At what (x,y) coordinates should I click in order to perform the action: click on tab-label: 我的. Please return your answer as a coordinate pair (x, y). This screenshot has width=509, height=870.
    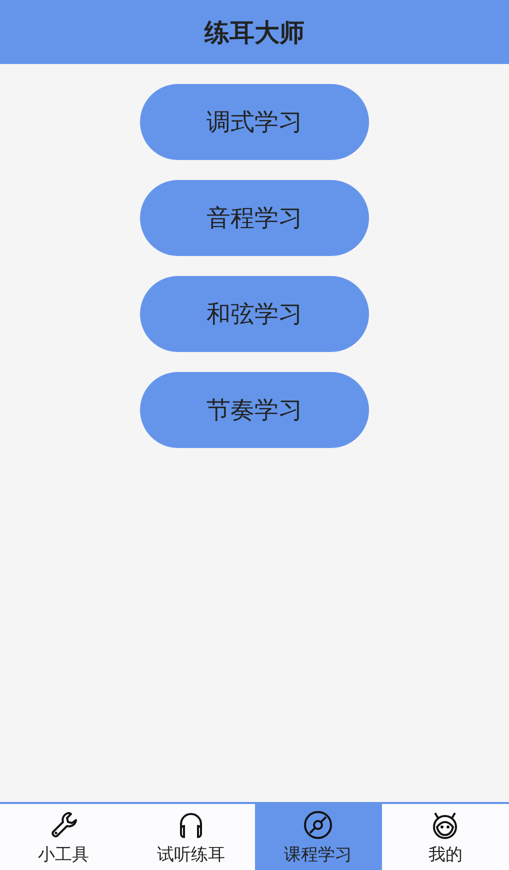
    Looking at the image, I should click on (445, 855).